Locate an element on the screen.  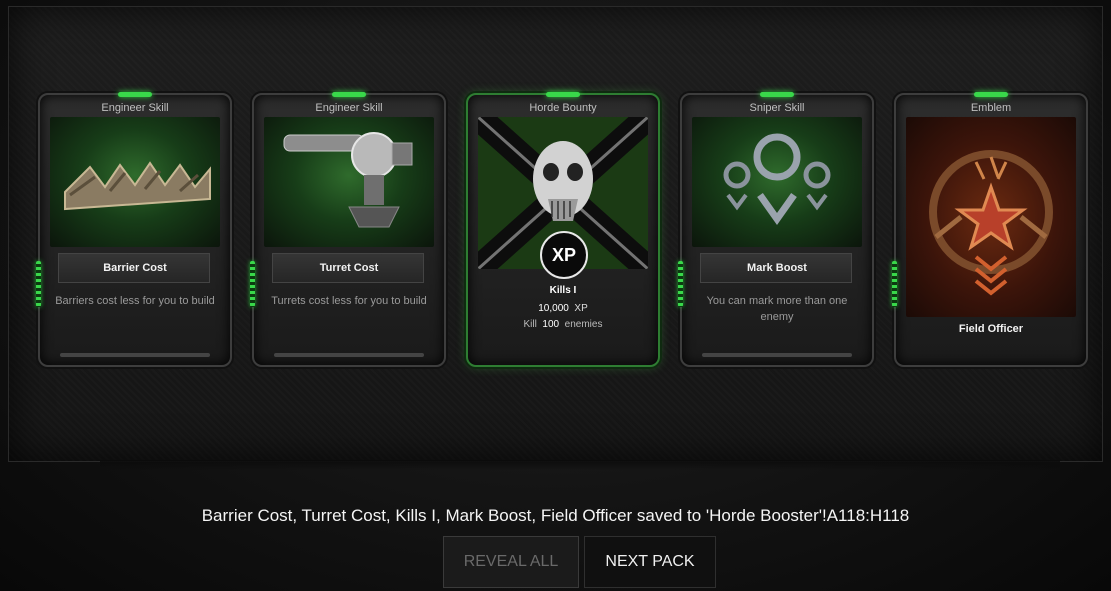
card-type: Horde Bounty is located at coordinates (563, 108).